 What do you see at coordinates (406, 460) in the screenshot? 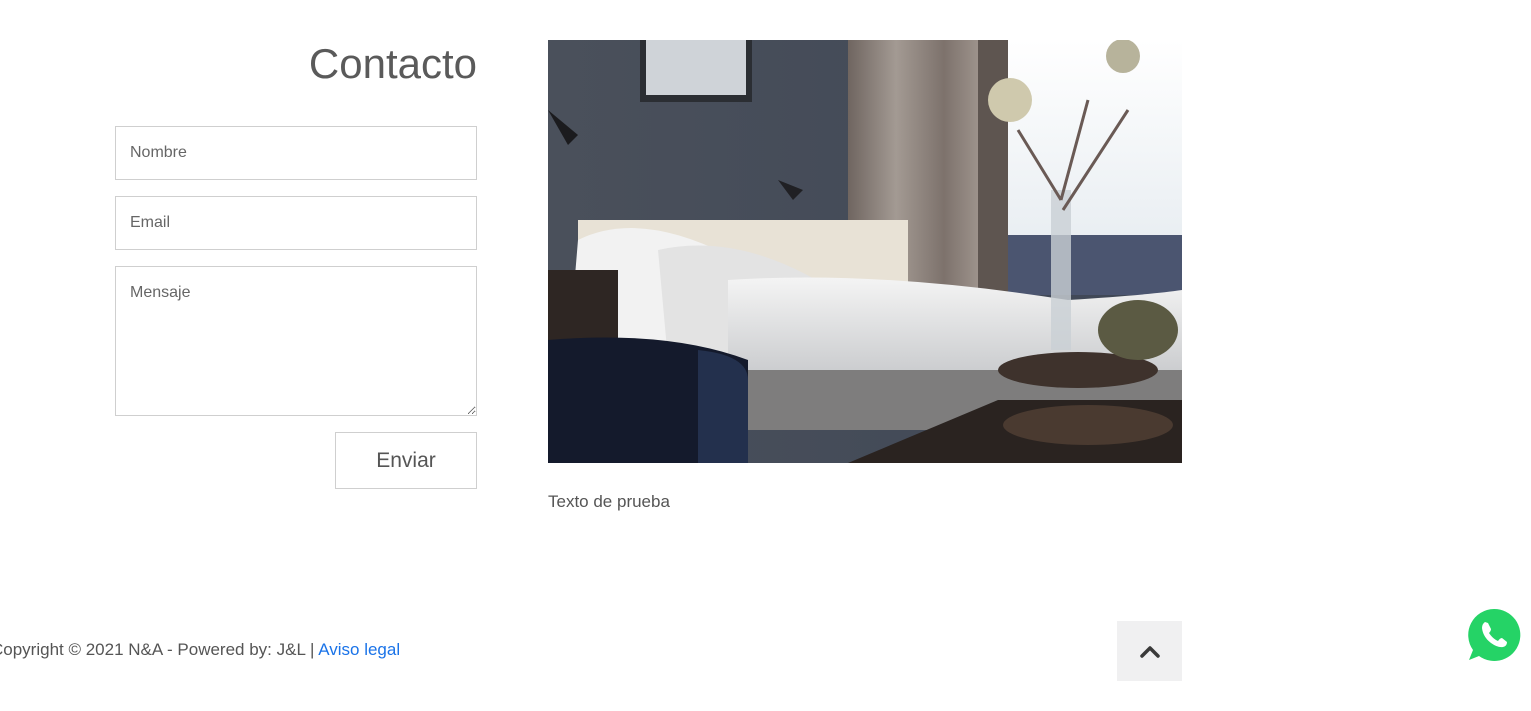
I see `send-button: Enviar` at bounding box center [406, 460].